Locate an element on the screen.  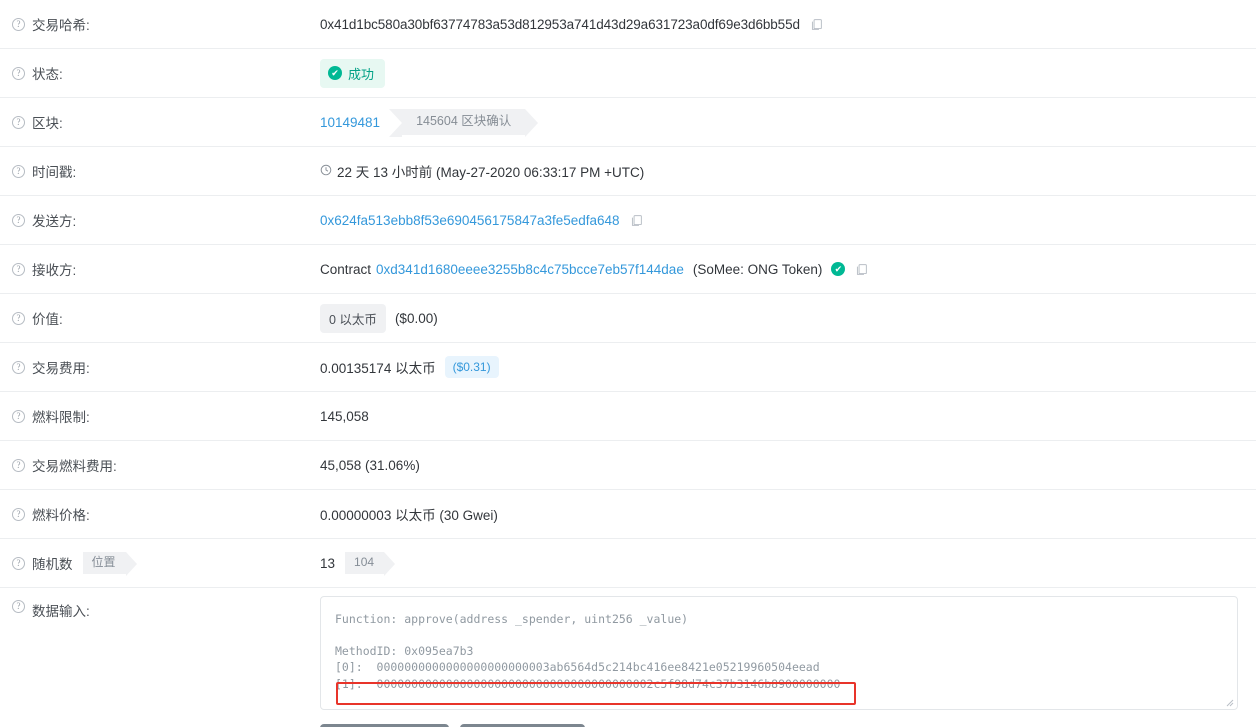
label-text: 燃料价格: is located at coordinates (61, 515).